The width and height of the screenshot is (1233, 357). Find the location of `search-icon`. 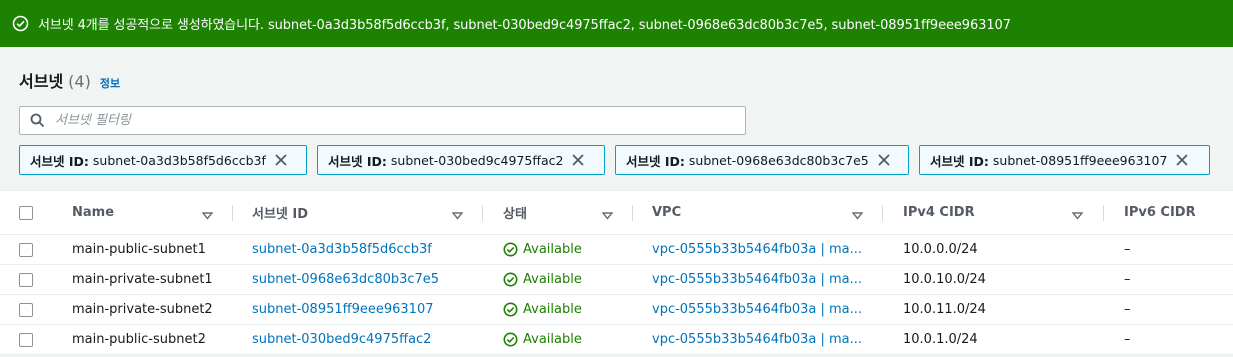

search-icon is located at coordinates (37, 120).